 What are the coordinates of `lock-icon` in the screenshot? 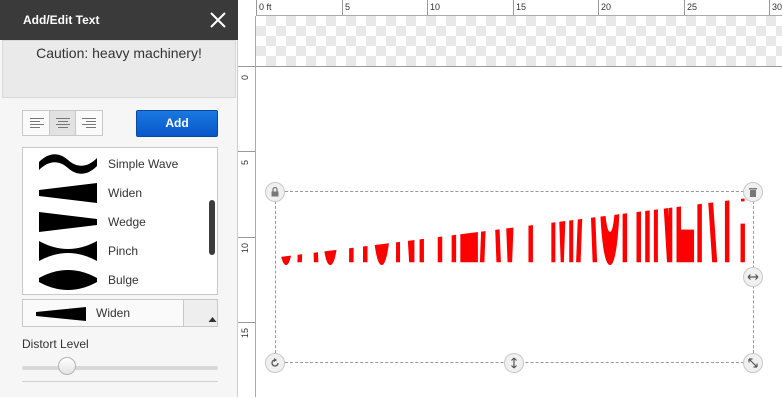 It's located at (275, 191).